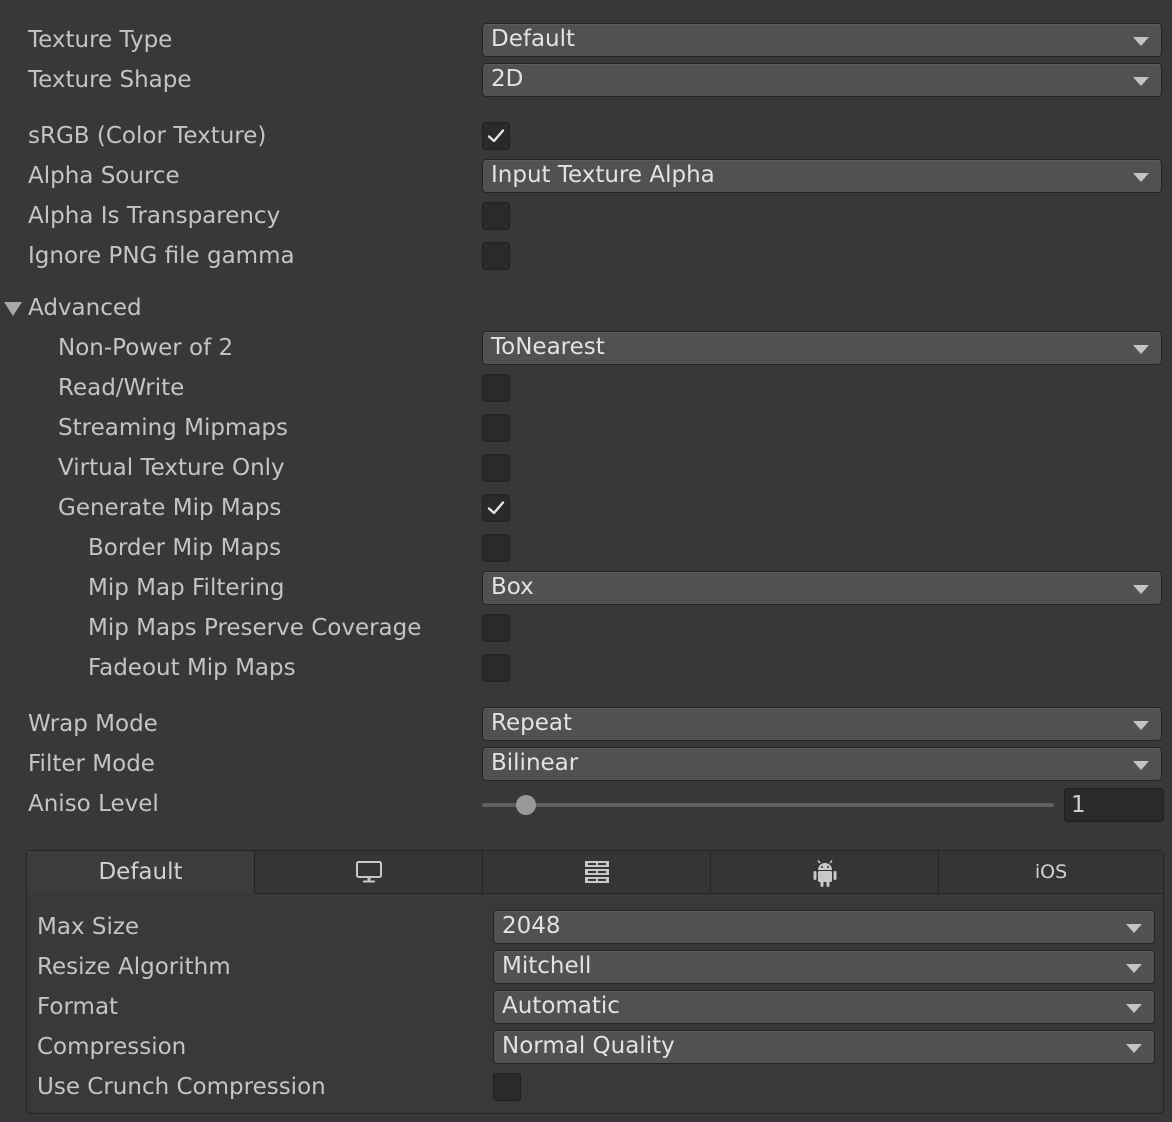 Image resolution: width=1172 pixels, height=1122 pixels. Describe the element at coordinates (161, 256) in the screenshot. I see `ignore-png-gamma-label: Ignore PNG file gamma` at that location.